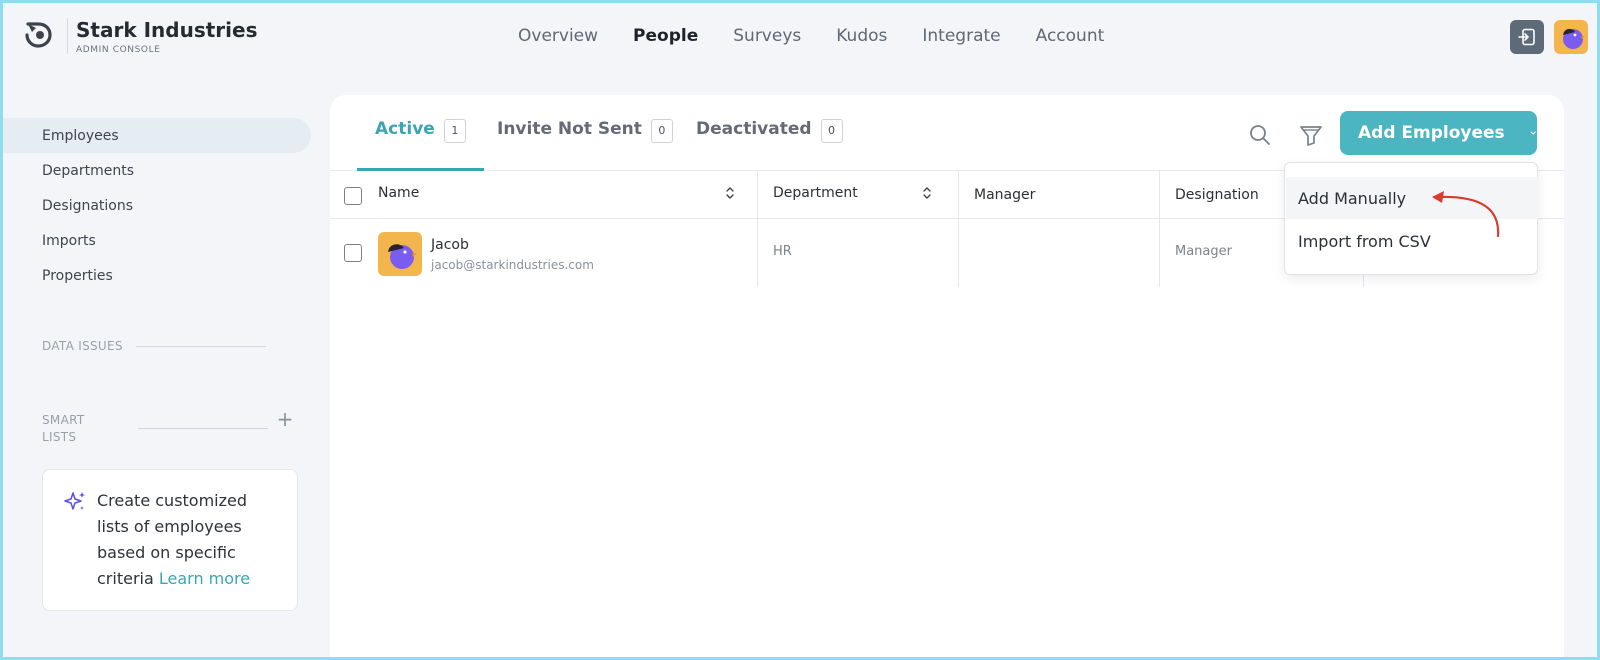  What do you see at coordinates (353, 253) in the screenshot?
I see `row-checkbox` at bounding box center [353, 253].